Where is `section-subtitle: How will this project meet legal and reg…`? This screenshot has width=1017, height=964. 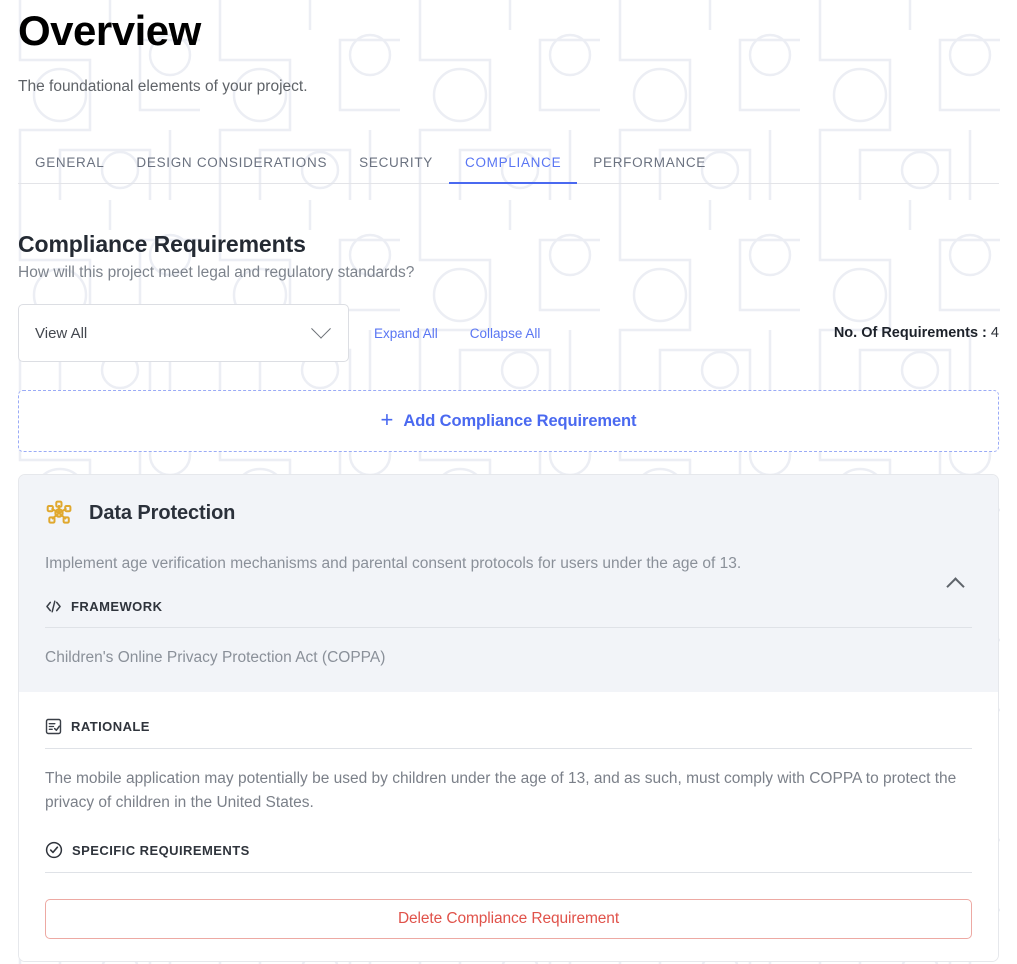 section-subtitle: How will this project meet legal and reg… is located at coordinates (216, 272).